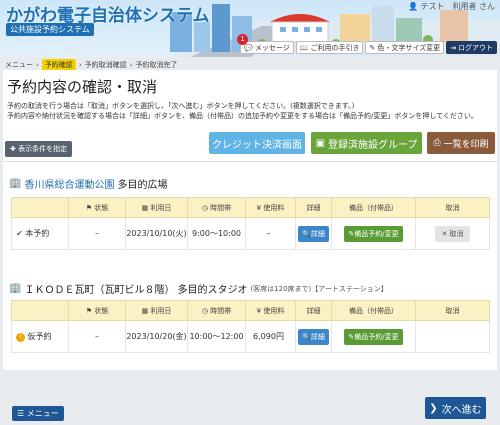  Describe the element at coordinates (42, 413) in the screenshot. I see `menu-label: メニュー` at that location.